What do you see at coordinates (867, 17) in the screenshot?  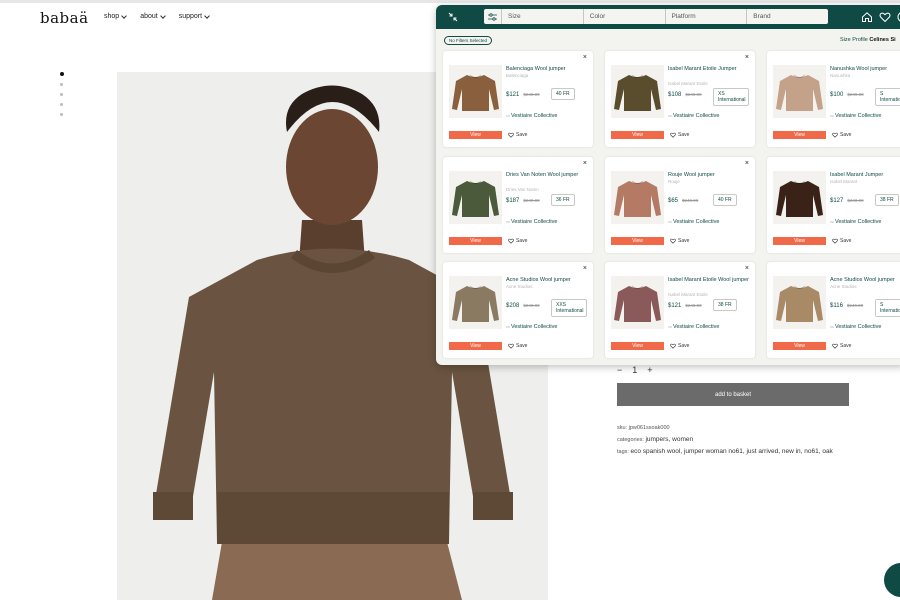 I see `home-icon` at bounding box center [867, 17].